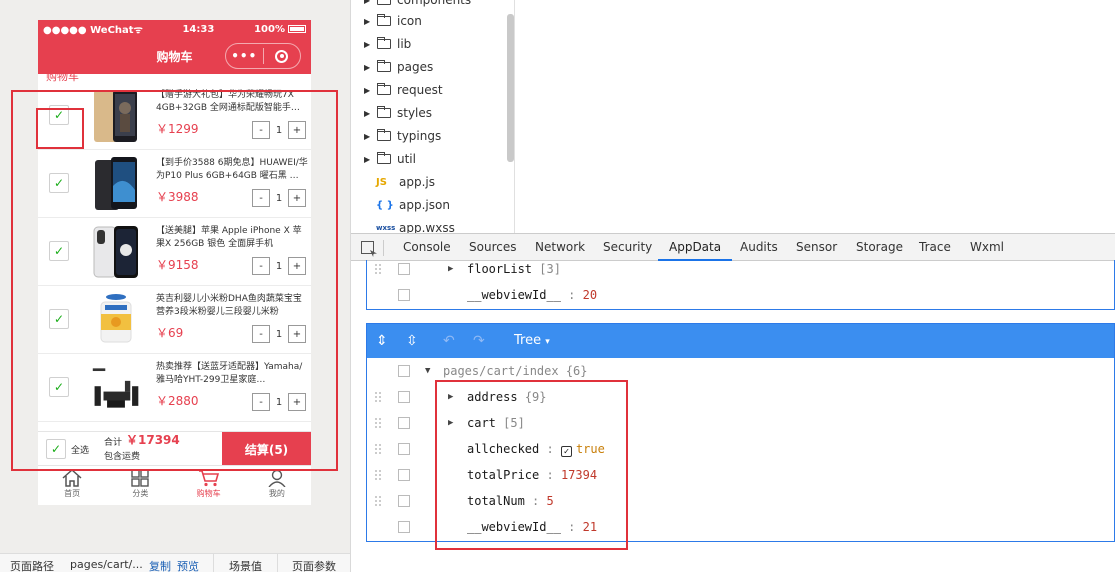 This screenshot has width=1115, height=572. What do you see at coordinates (432, 67) in the screenshot?
I see `file-tree-item: ▶ pages` at bounding box center [432, 67].